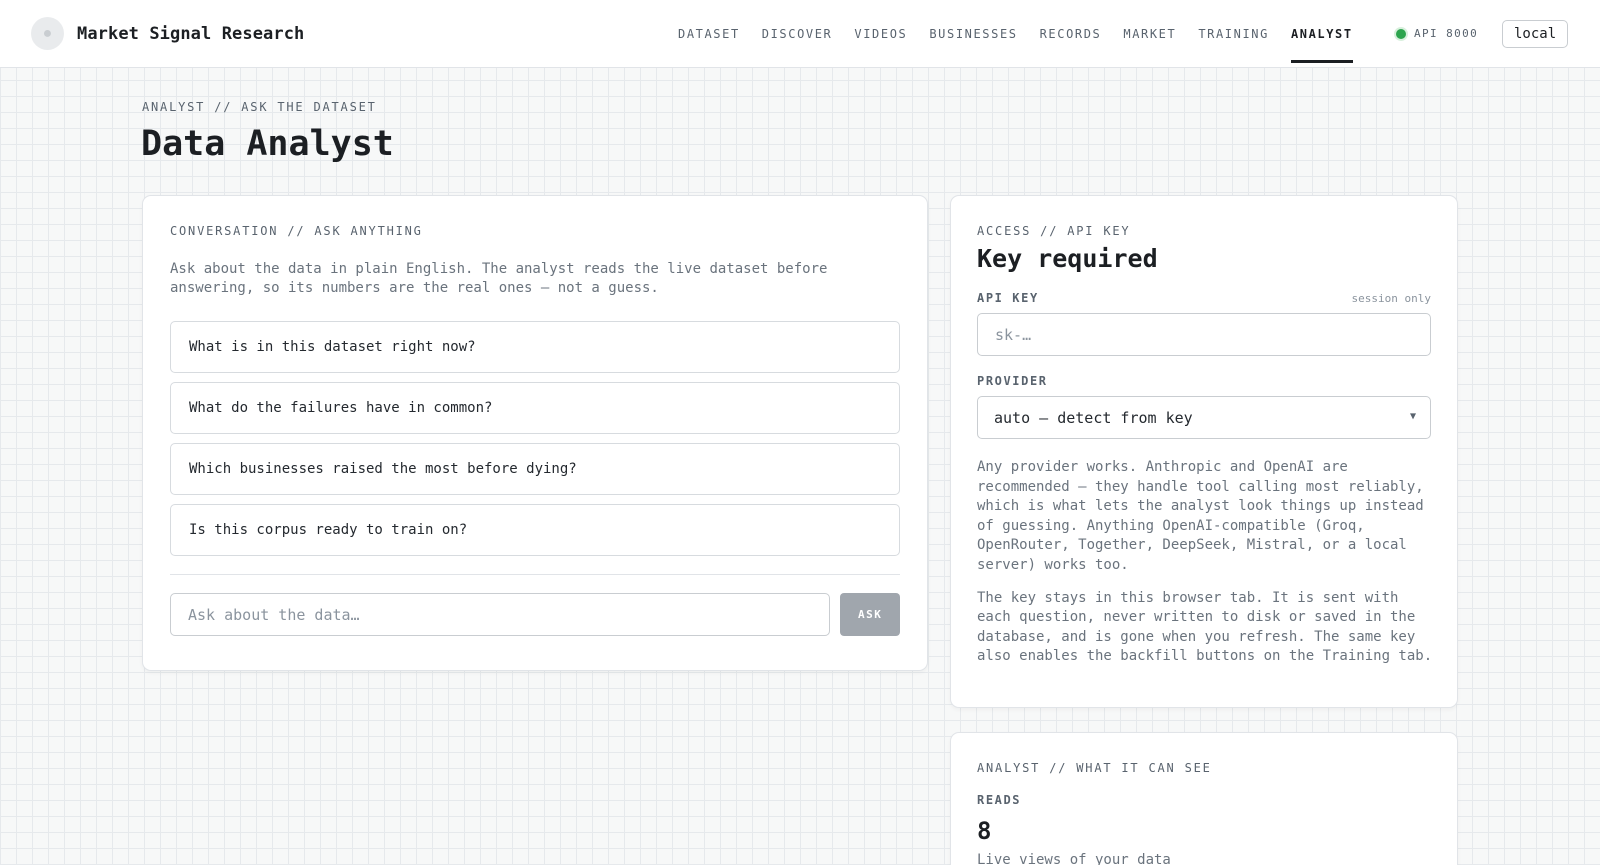 The image size is (1600, 865). What do you see at coordinates (1074, 858) in the screenshot?
I see `reads-subtitle: Live views of your data` at bounding box center [1074, 858].